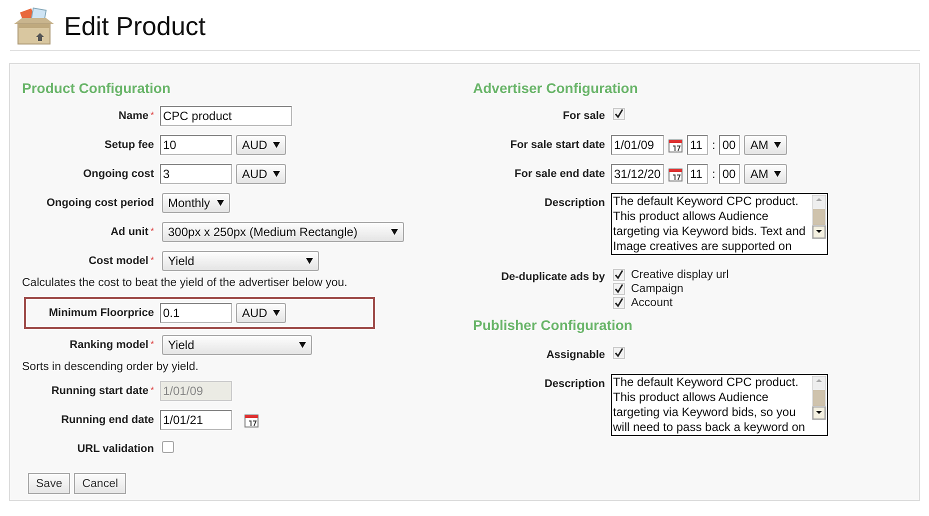 The image size is (929, 516). I want to click on section-heading: Product Configuration, so click(97, 88).